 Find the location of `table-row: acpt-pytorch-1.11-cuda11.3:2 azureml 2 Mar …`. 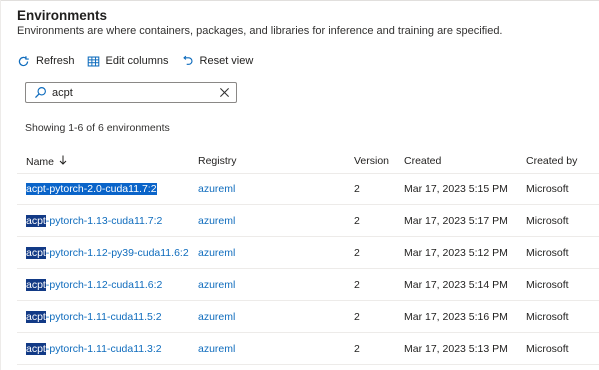

table-row: acpt-pytorch-1.11-cuda11.3:2 azureml 2 Mar … is located at coordinates (308, 349).